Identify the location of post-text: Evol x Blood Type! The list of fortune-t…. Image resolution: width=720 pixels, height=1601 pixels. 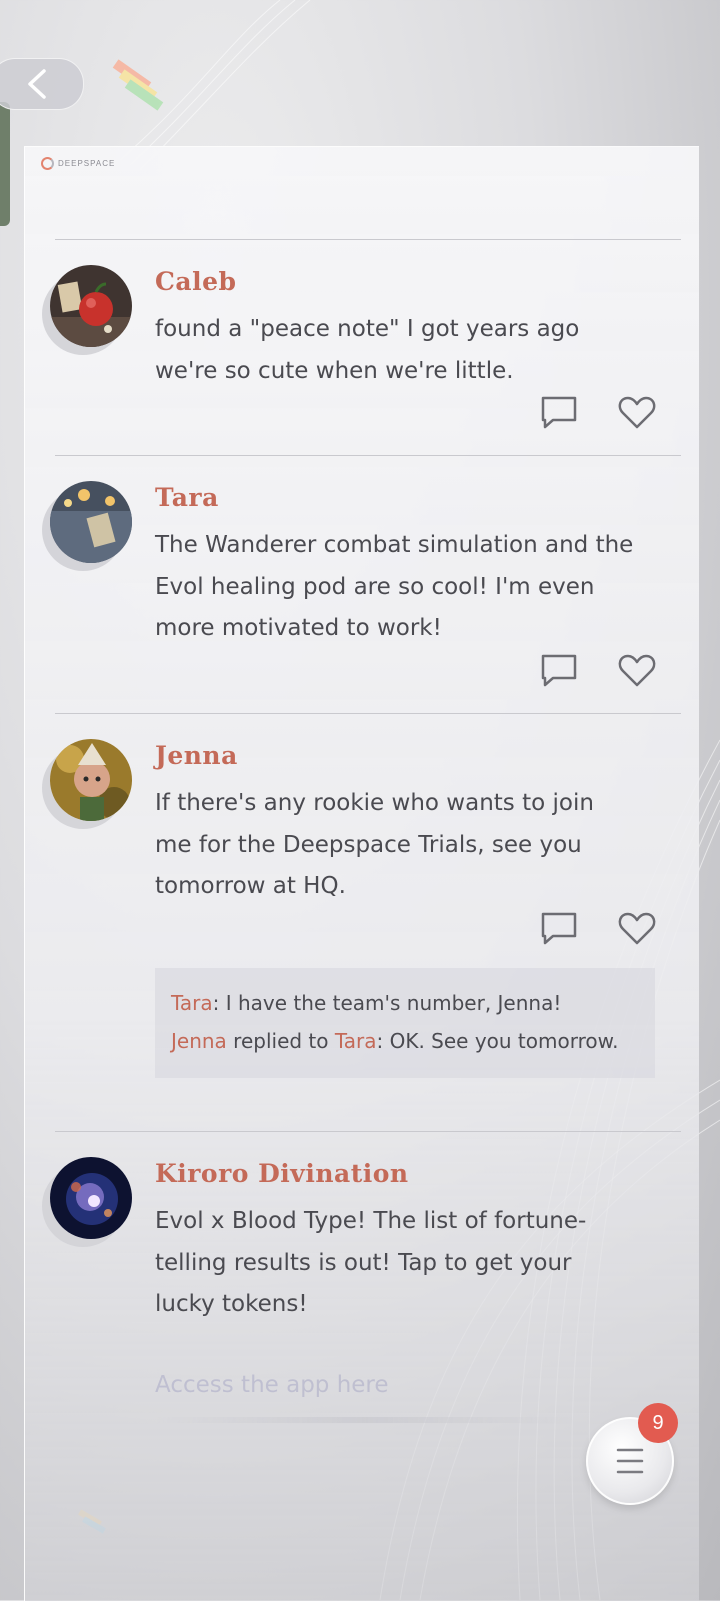
(371, 1262).